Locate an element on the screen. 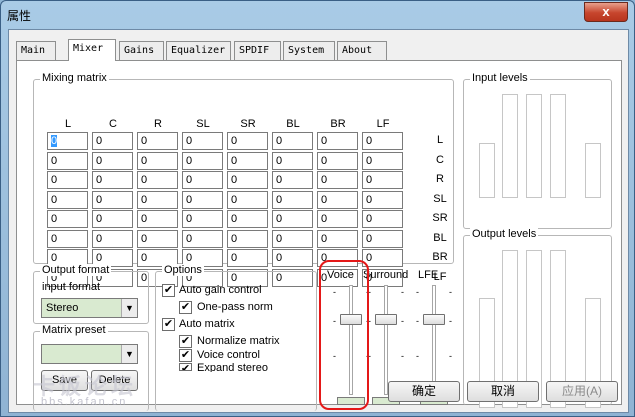 Image resolution: width=635 pixels, height=417 pixels. tab-equalizer: Equalizer is located at coordinates (198, 50).